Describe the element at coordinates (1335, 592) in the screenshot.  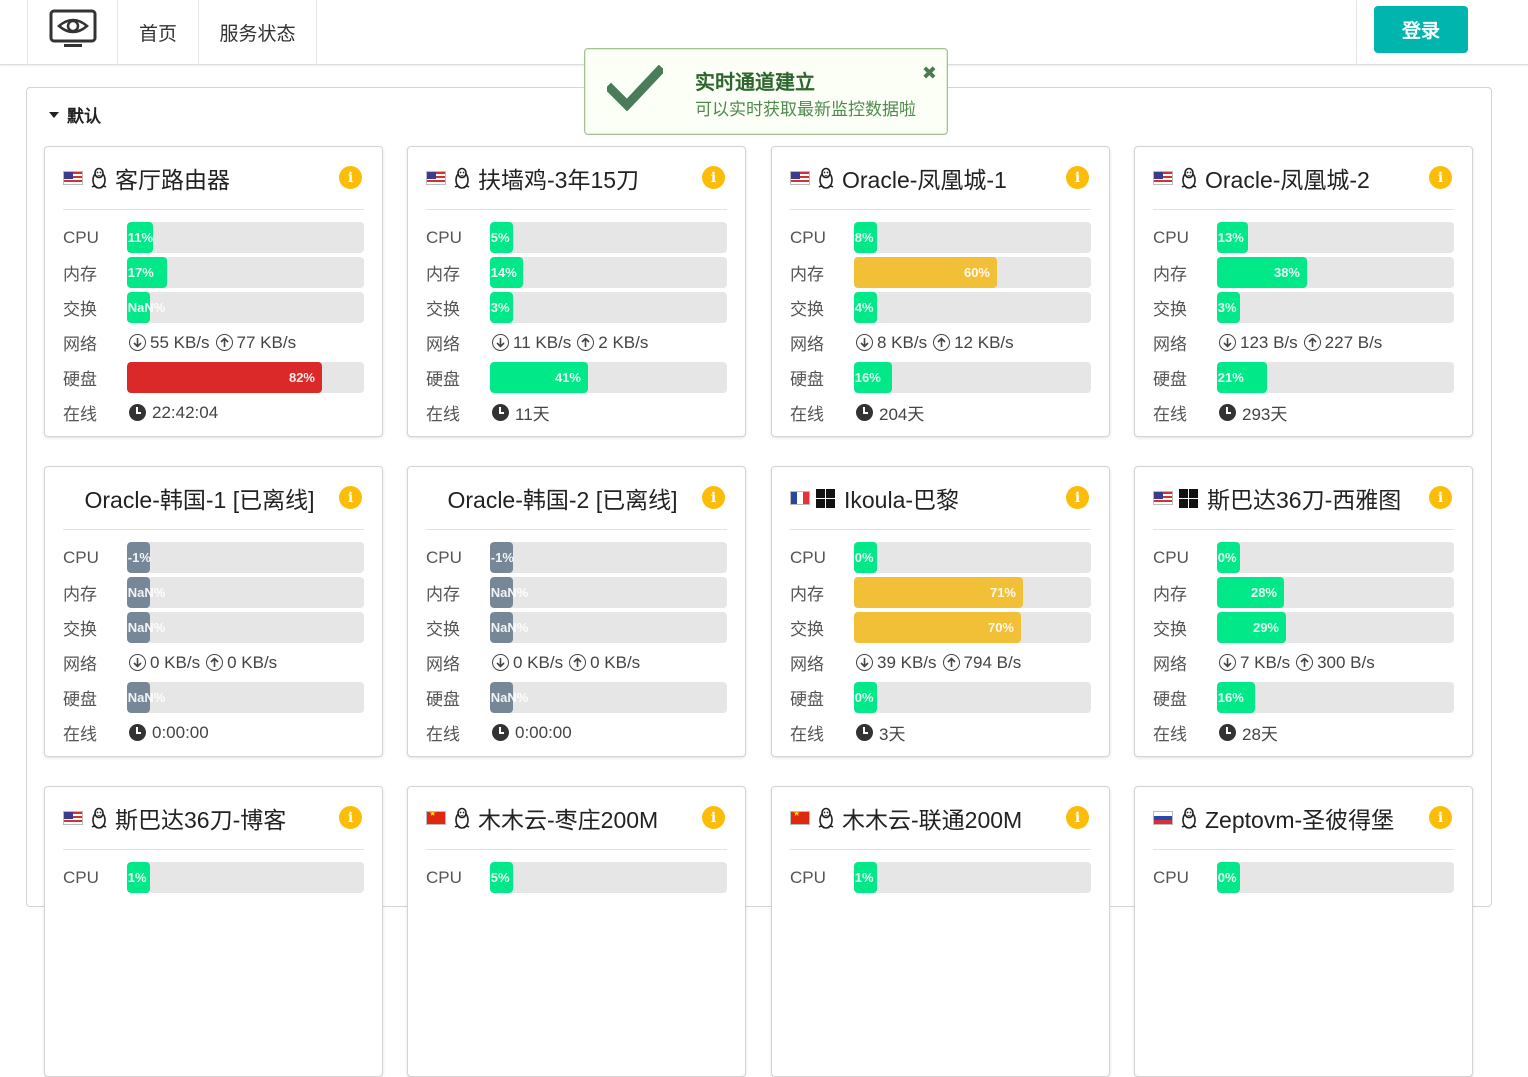
I see `mem-usage-bar: 28%` at that location.